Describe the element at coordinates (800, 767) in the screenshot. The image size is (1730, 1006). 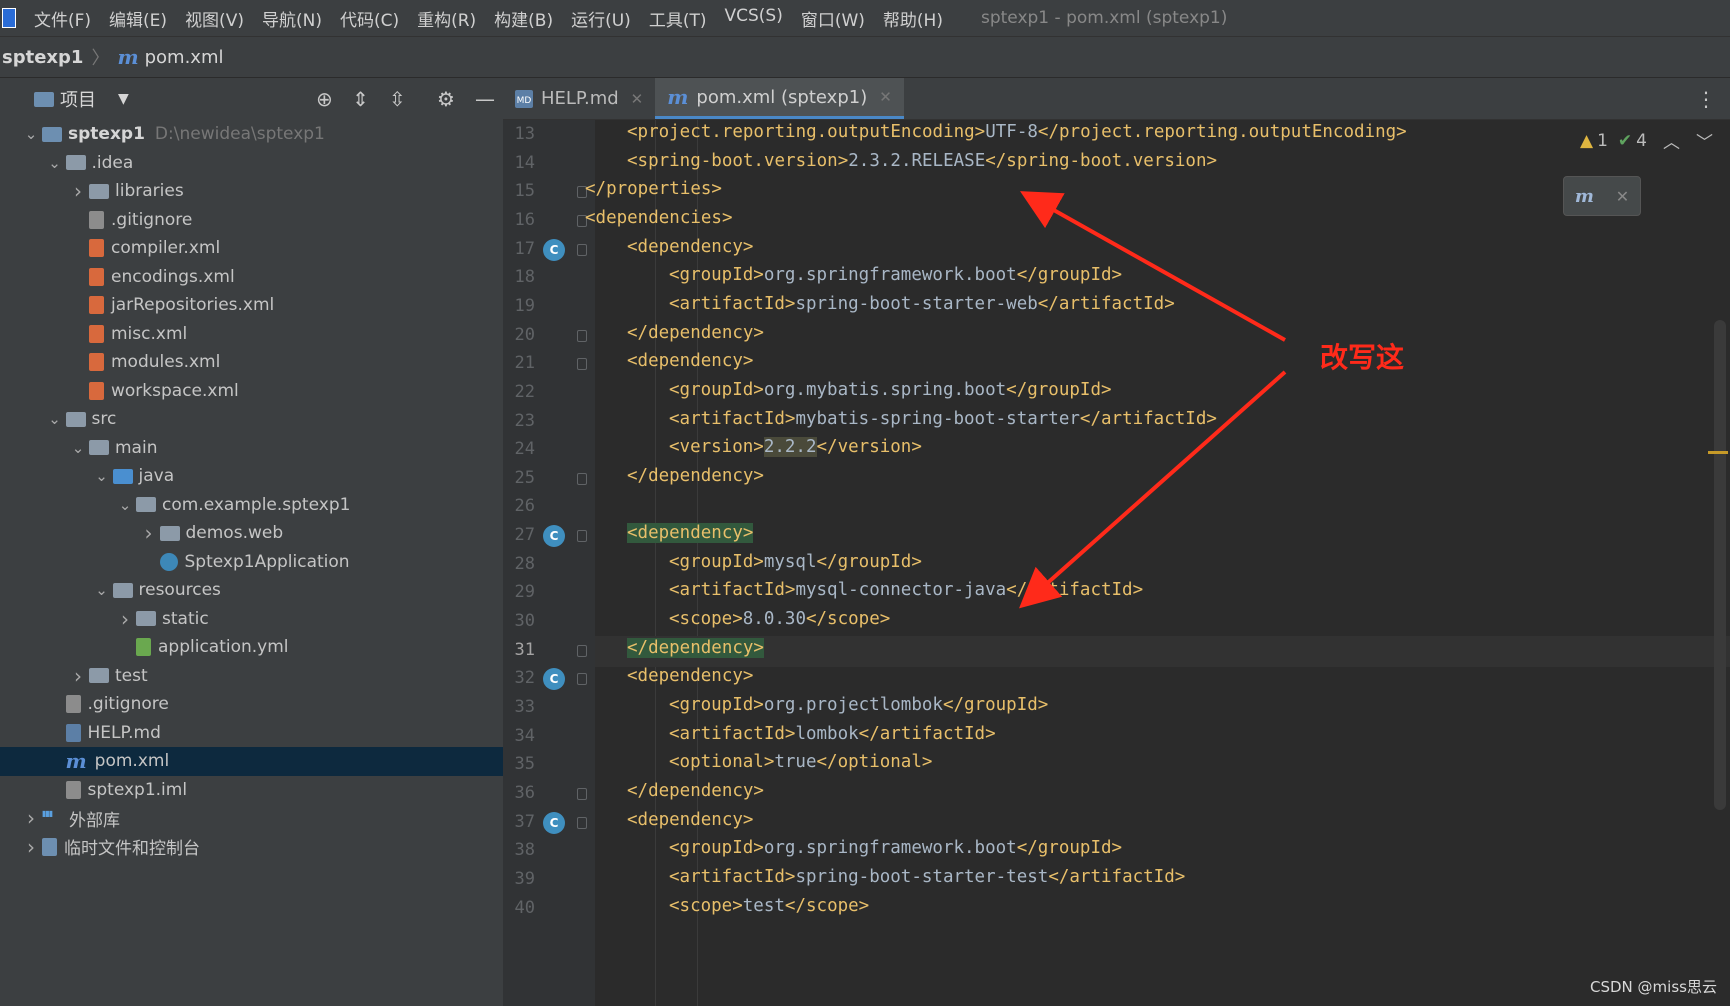
I see `code-line: <optional>true</optional>` at that location.